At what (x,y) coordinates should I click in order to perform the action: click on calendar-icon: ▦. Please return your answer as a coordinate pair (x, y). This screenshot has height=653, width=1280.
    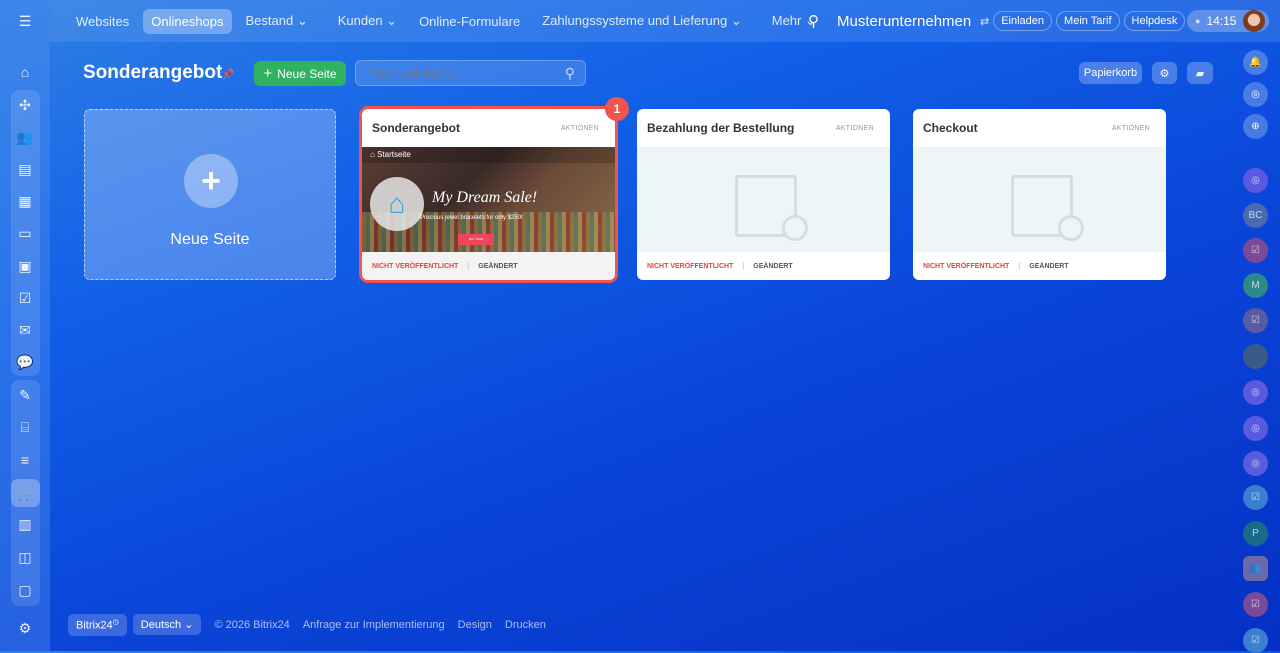
    Looking at the image, I should click on (25, 201).